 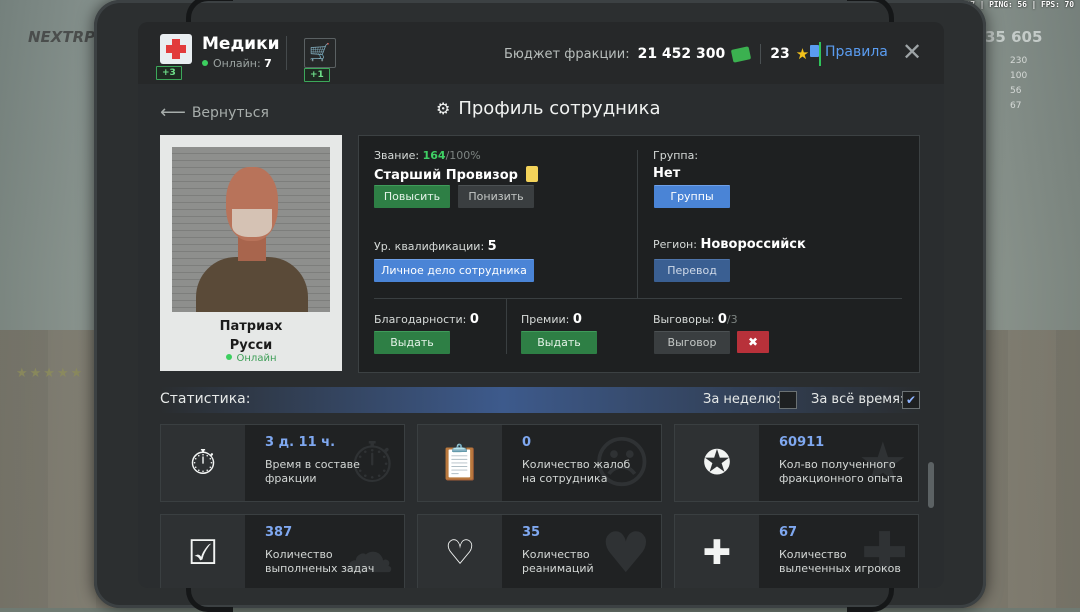 I want to click on thanks-value: 0, so click(x=474, y=319).